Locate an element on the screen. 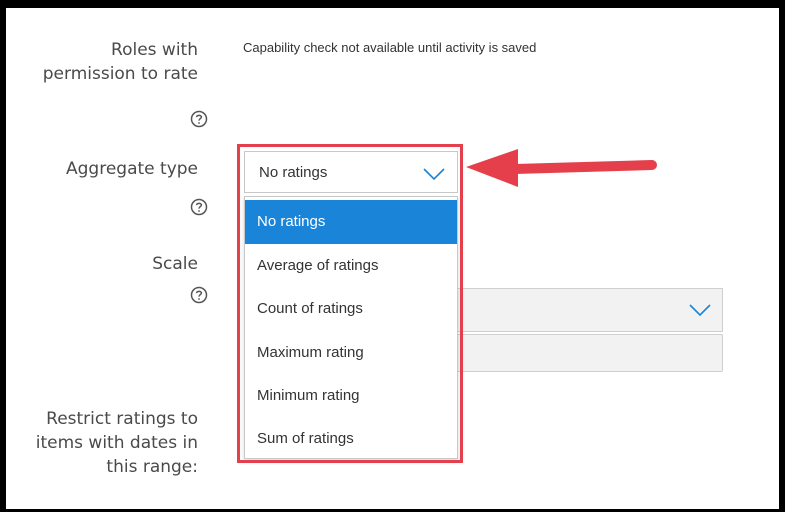 The height and width of the screenshot is (512, 785). option-average-of-ratings: Average of ratings is located at coordinates (351, 266).